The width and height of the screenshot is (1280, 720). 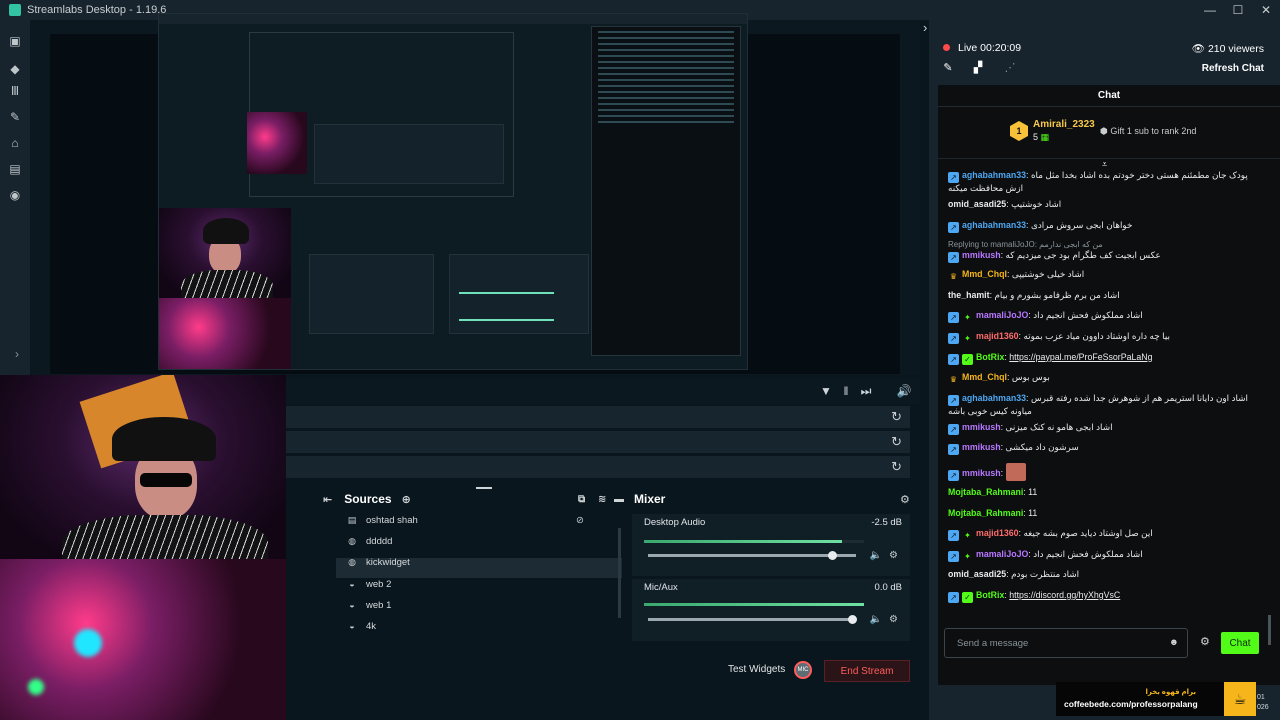 What do you see at coordinates (454, 499) in the screenshot?
I see `sources-header: ⇤ Sources ⊕` at bounding box center [454, 499].